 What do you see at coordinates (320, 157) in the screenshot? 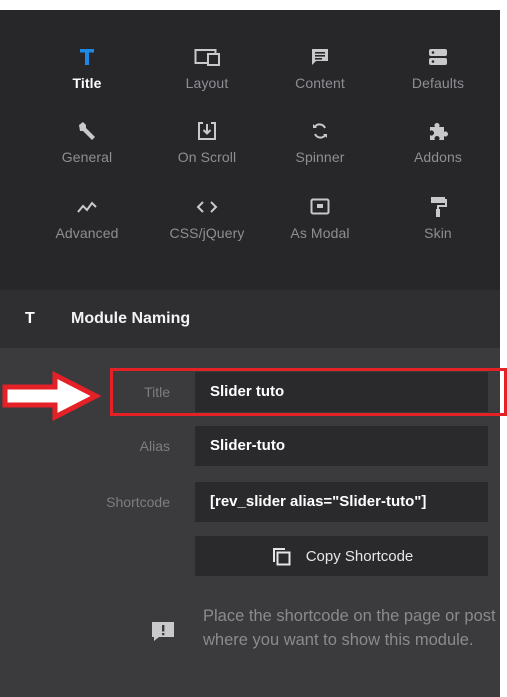
I see `tab-spinner-label: Spinner` at bounding box center [320, 157].